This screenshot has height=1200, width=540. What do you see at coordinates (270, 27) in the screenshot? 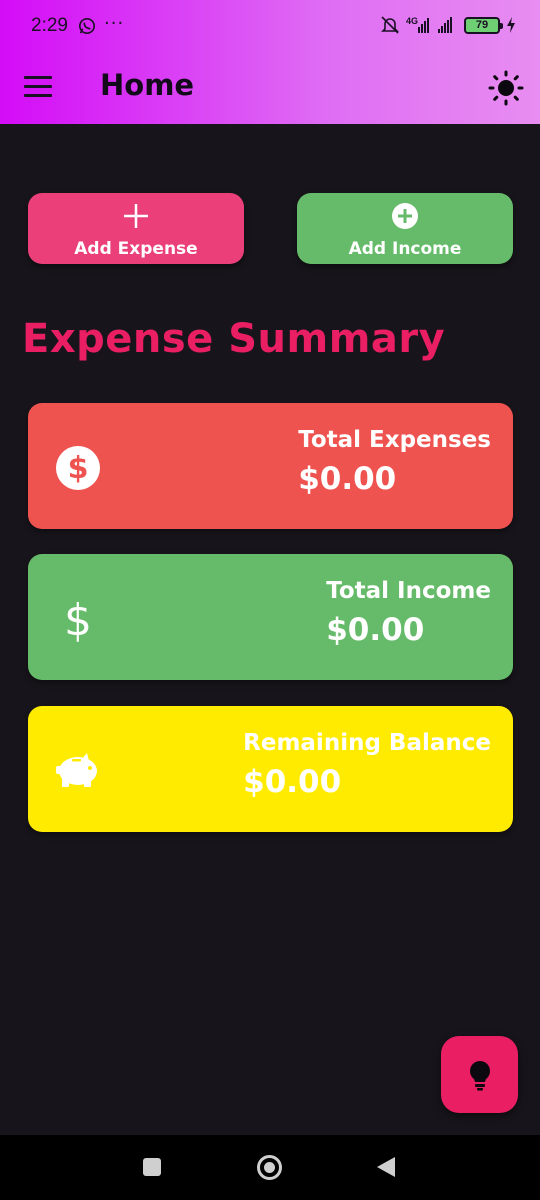
I see `status-bar: 2:29 ··· 4G 79` at bounding box center [270, 27].